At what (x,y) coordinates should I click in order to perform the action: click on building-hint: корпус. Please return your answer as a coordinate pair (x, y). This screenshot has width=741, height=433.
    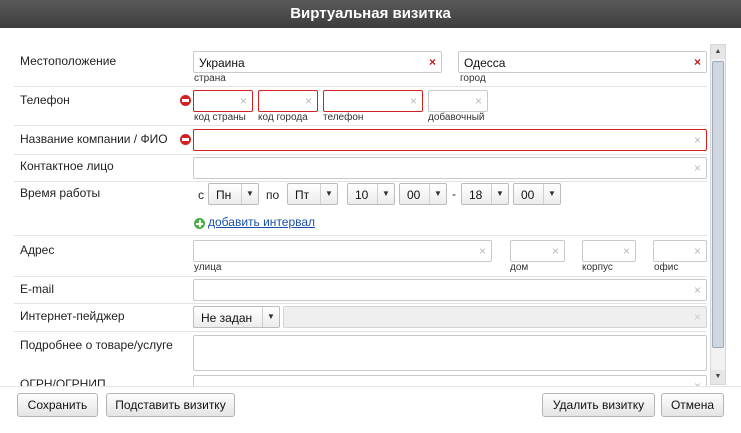
    Looking at the image, I should click on (597, 267).